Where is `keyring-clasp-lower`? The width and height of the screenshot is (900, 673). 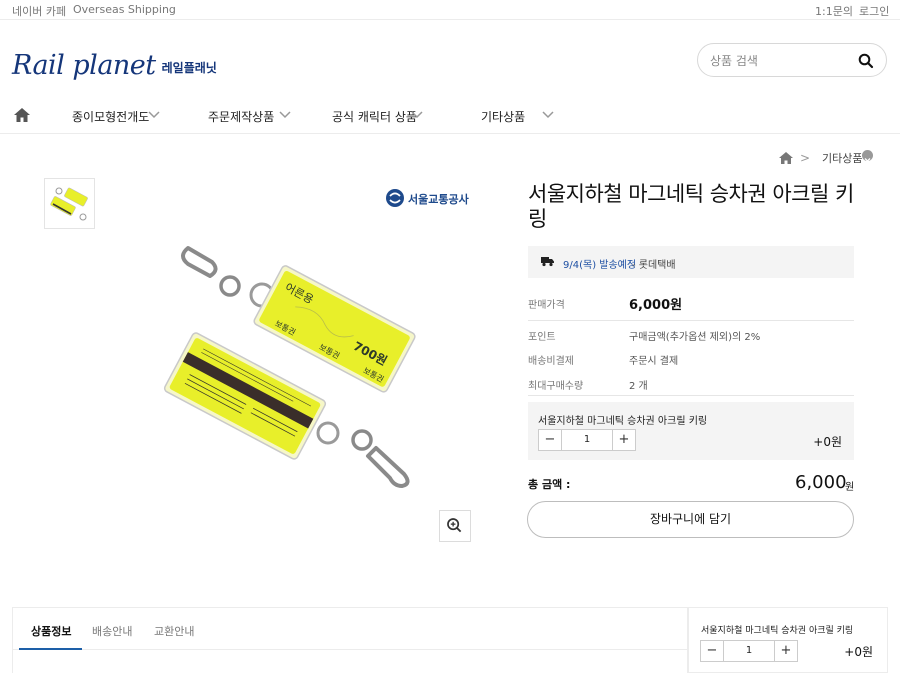
keyring-clasp-lower is located at coordinates (363, 454).